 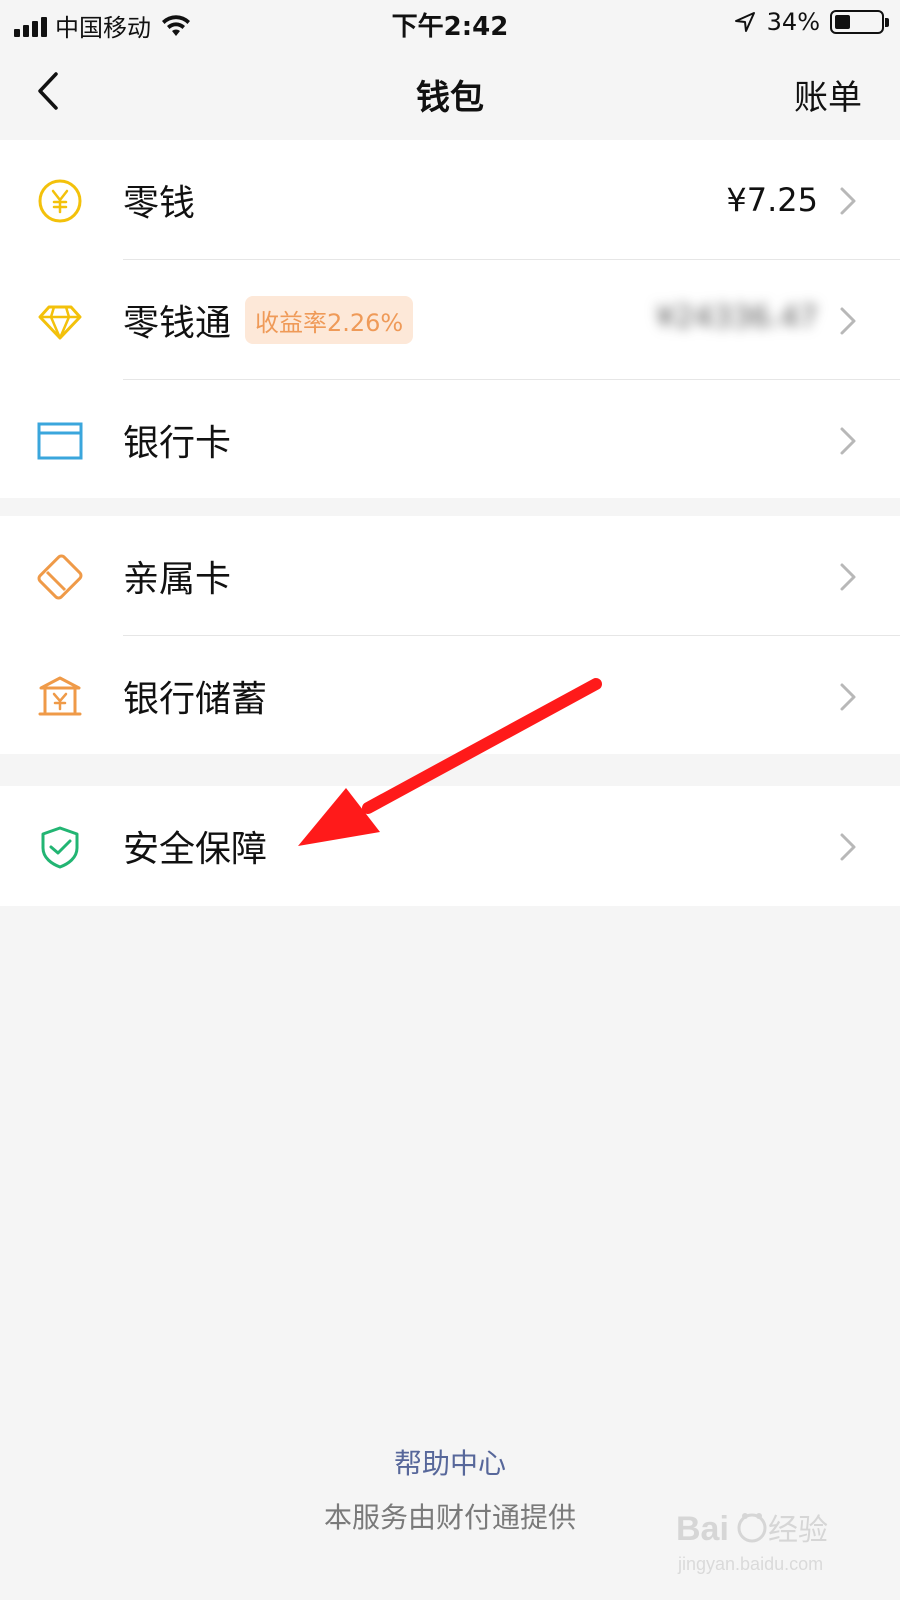 I want to click on svg-text: Bai, so click(x=702, y=1529).